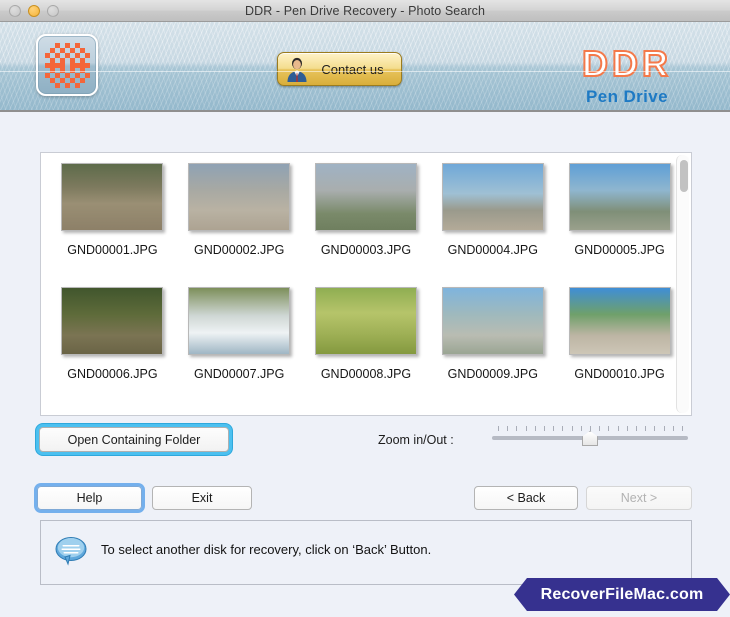 The height and width of the screenshot is (617, 730). What do you see at coordinates (71, 551) in the screenshot?
I see `speech-bubble-icon` at bounding box center [71, 551].